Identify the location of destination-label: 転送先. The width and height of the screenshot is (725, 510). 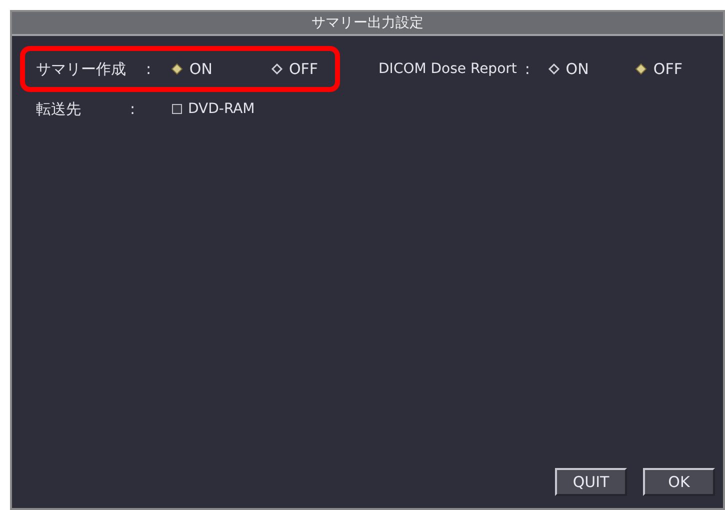
(59, 109).